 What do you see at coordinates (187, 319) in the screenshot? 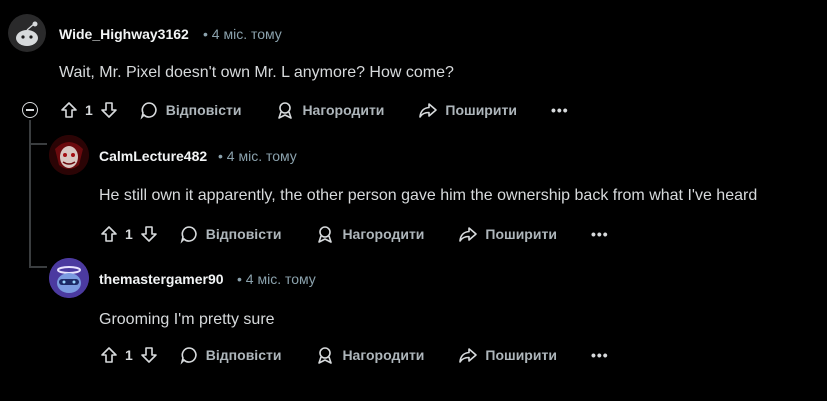
I see `comment-text: Grooming I'm pretty sure` at bounding box center [187, 319].